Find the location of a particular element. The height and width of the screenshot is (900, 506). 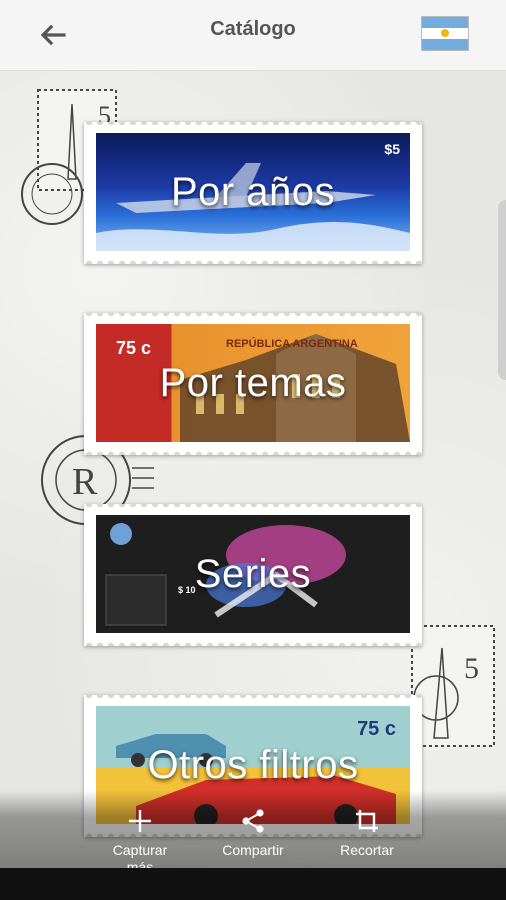

svg-text: R is located at coordinates (85, 482).